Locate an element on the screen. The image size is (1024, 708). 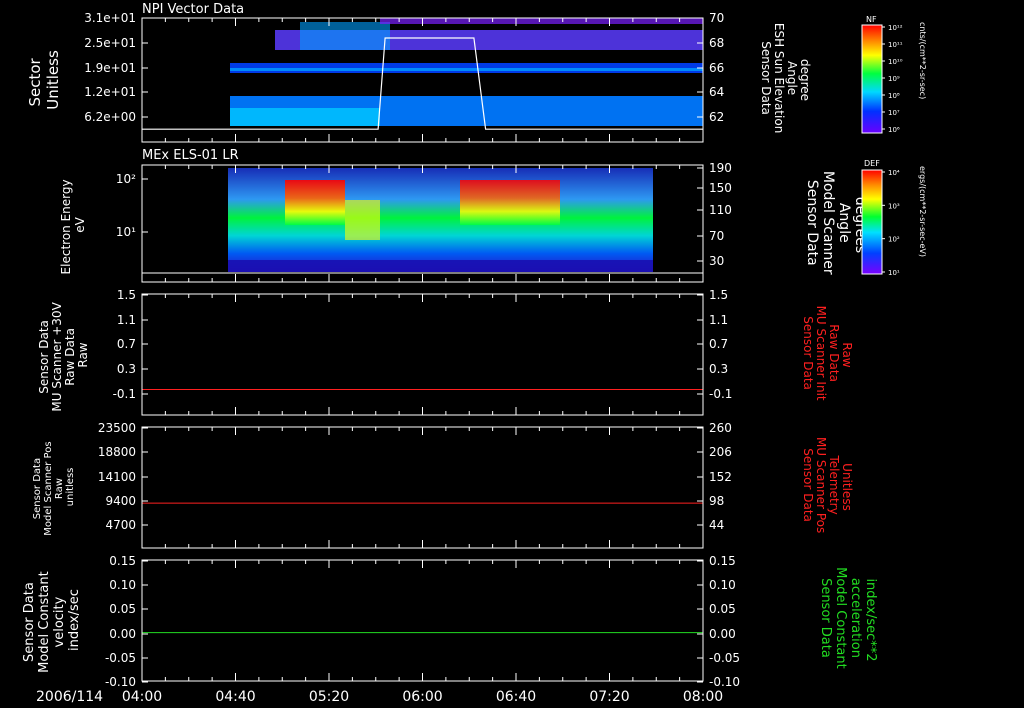
colorbar-tick-label: 10¹ is located at coordinates (894, 273).